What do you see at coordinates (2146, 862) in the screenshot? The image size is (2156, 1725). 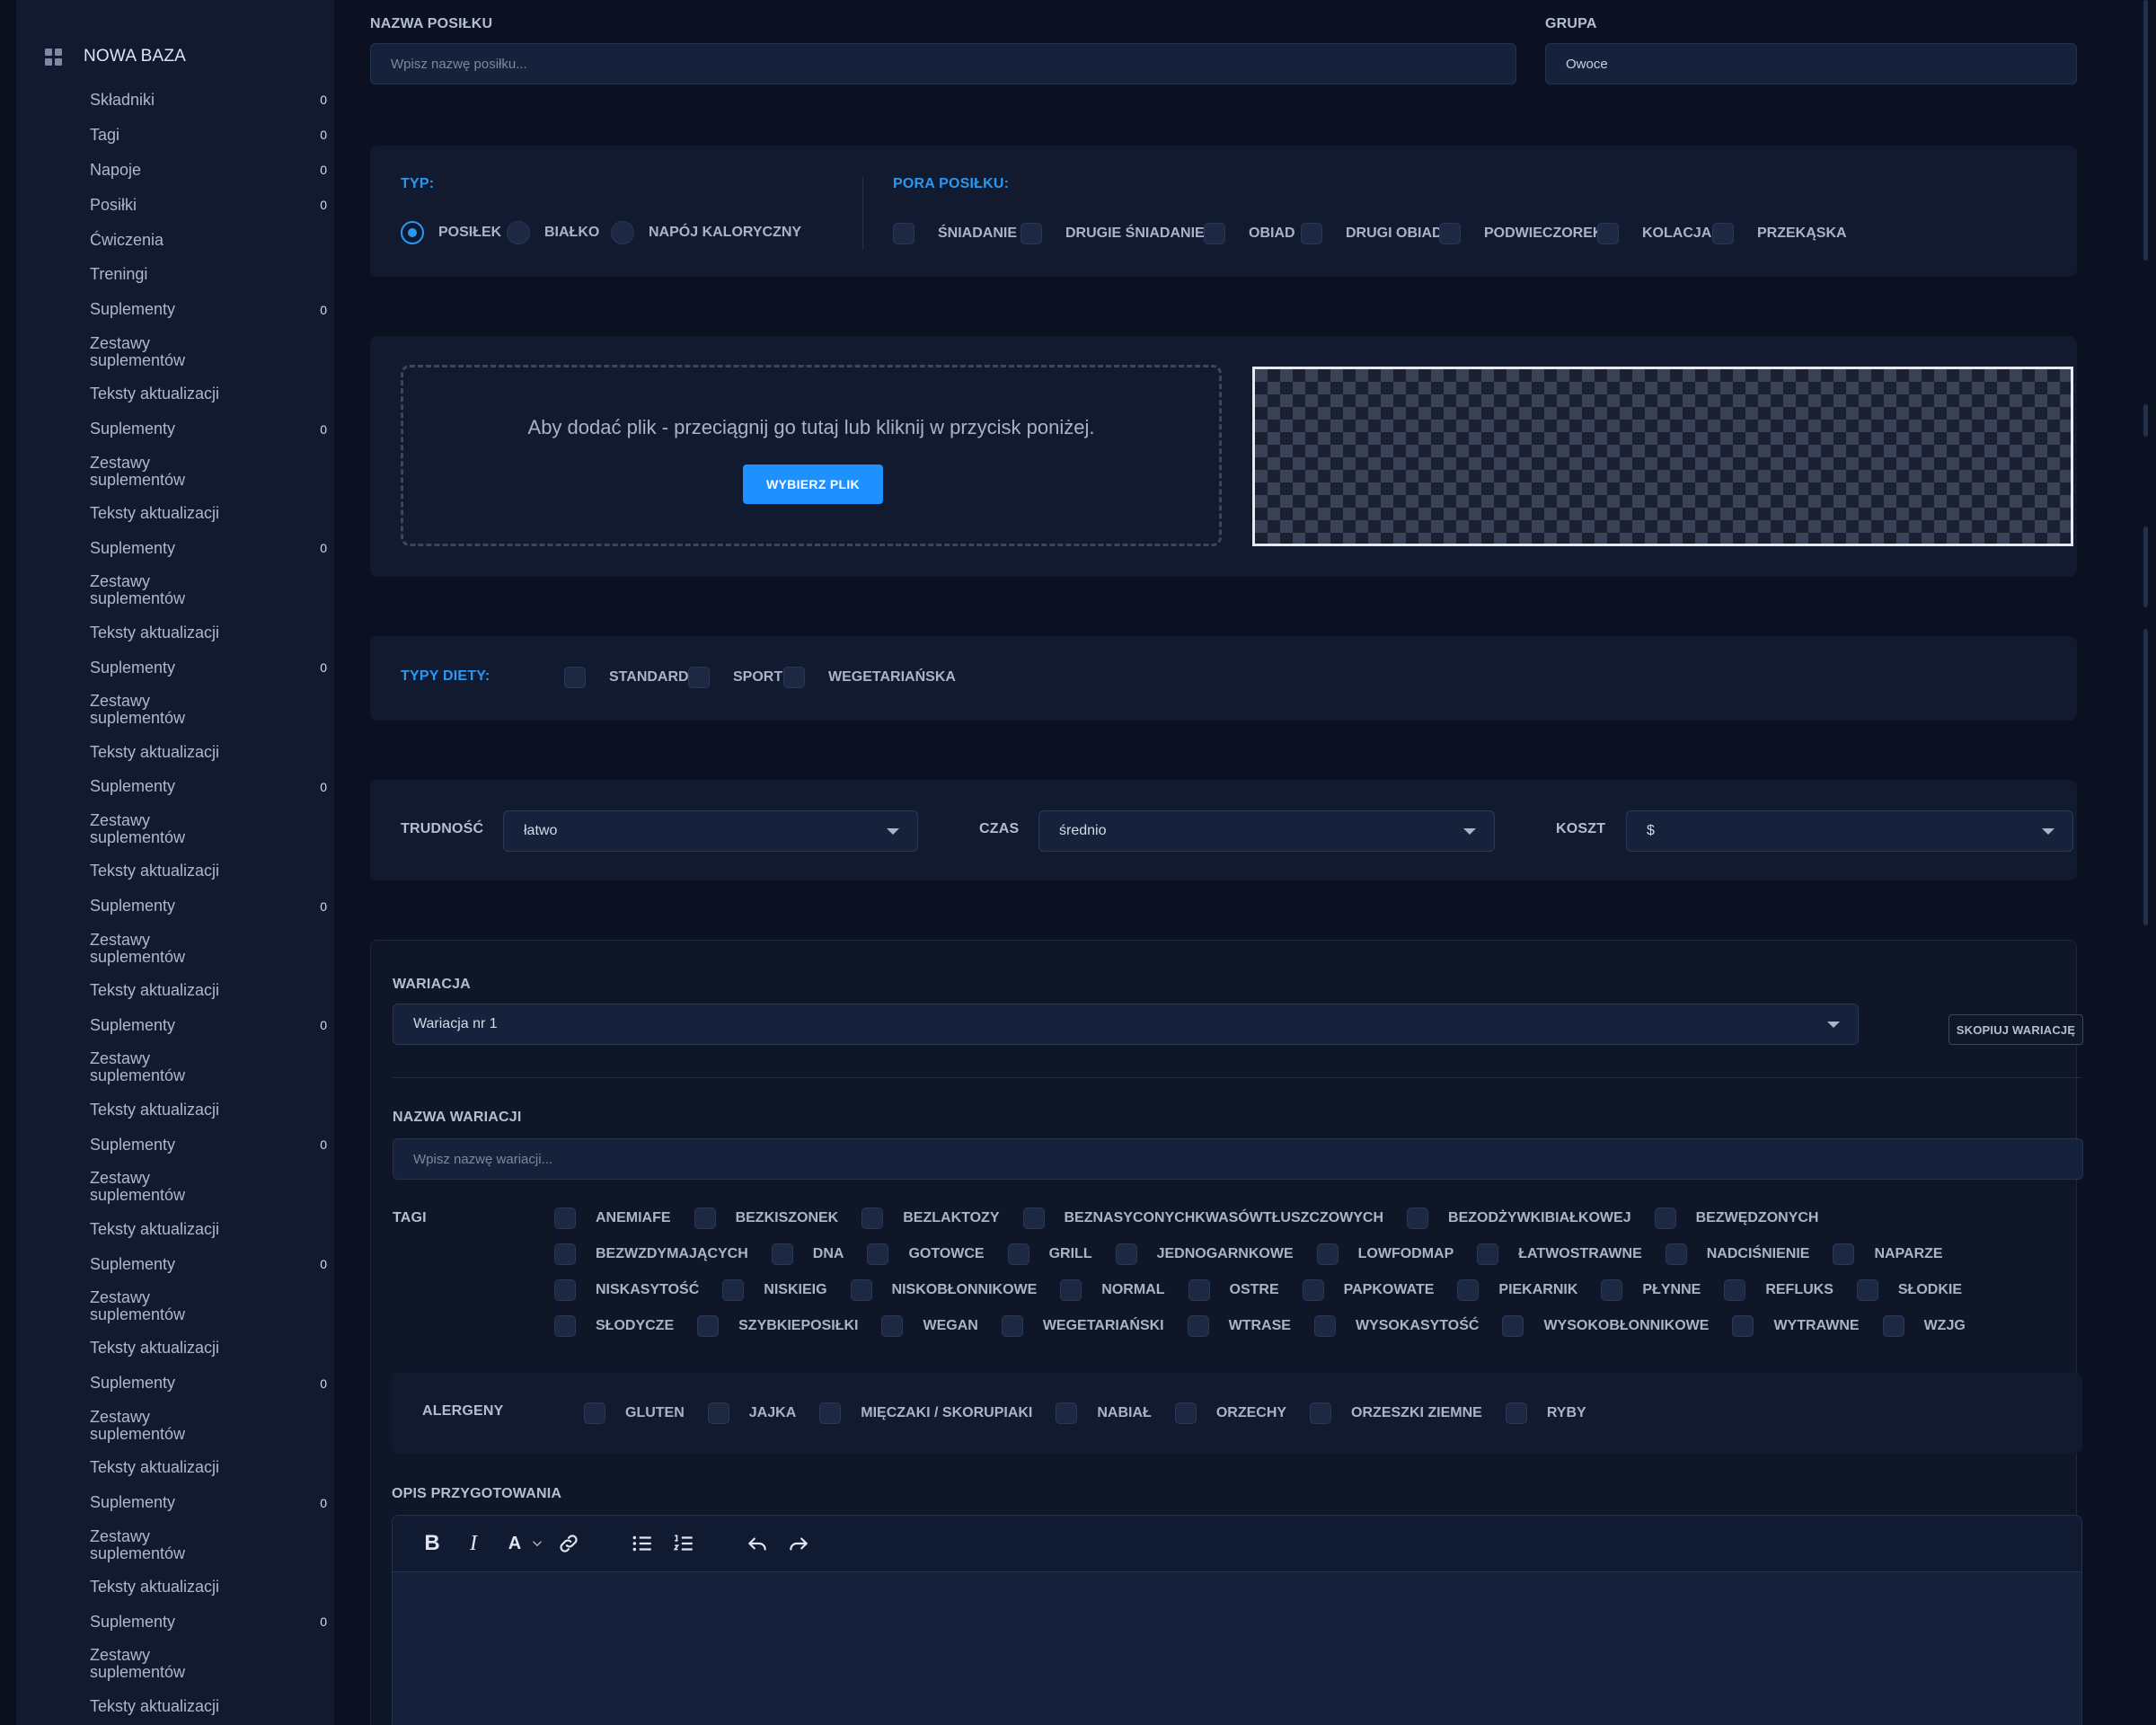 I see `scrollbar` at bounding box center [2146, 862].